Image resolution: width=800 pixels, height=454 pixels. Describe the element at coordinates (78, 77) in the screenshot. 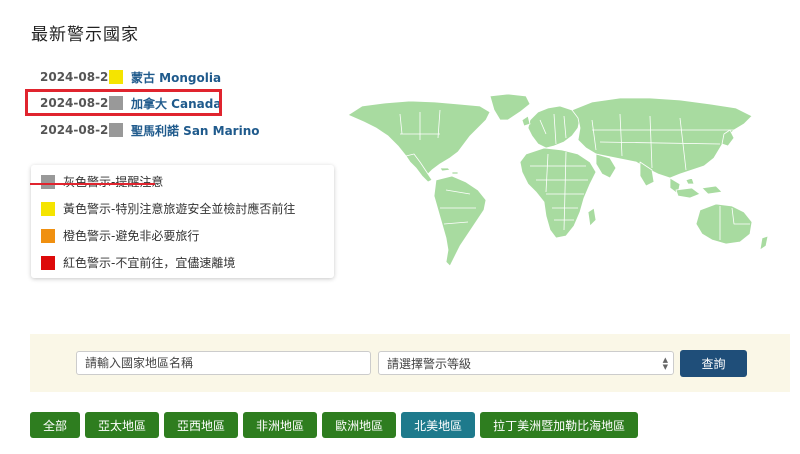

I see `alert-date: 2024-08-21` at that location.